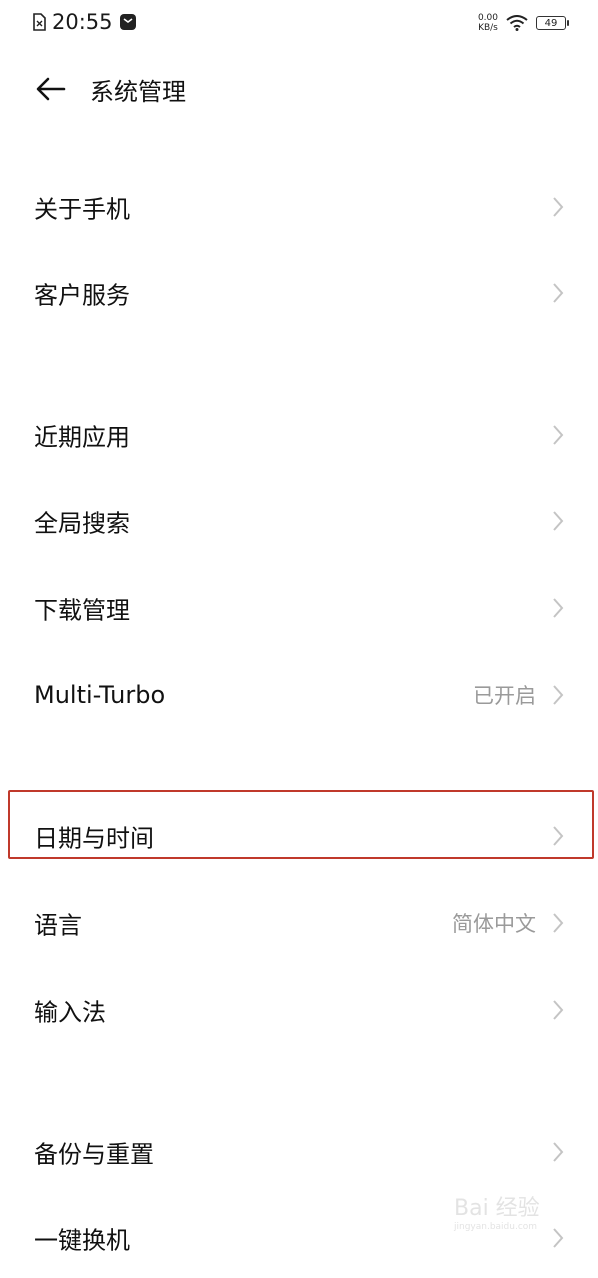 The height and width of the screenshot is (1278, 598). What do you see at coordinates (82, 523) in the screenshot?
I see `settings-item-label: 全局搜索` at bounding box center [82, 523].